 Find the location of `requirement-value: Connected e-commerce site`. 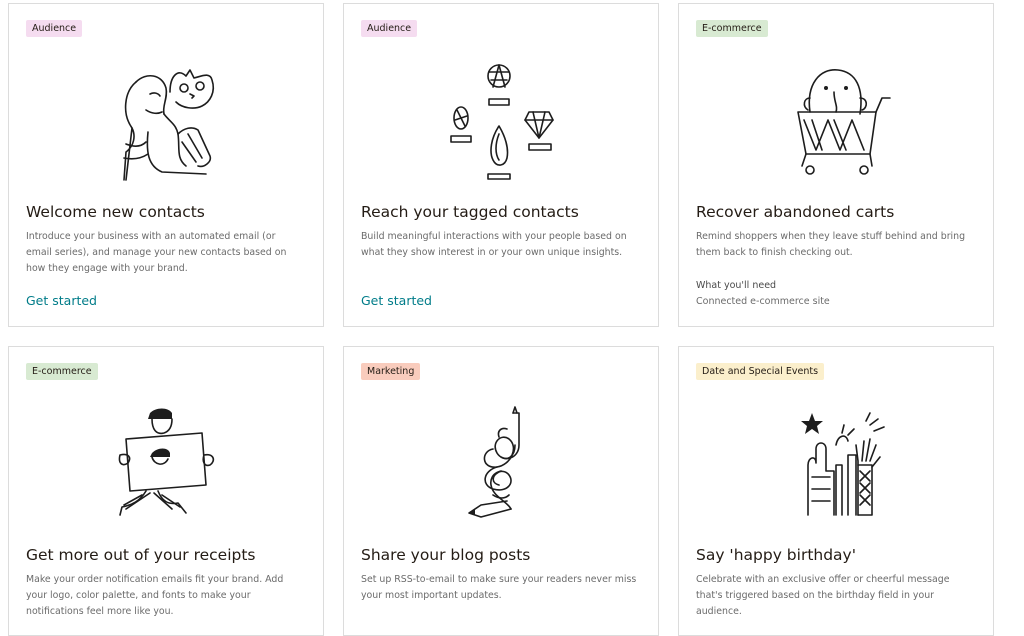

requirement-value: Connected e-commerce site is located at coordinates (763, 301).